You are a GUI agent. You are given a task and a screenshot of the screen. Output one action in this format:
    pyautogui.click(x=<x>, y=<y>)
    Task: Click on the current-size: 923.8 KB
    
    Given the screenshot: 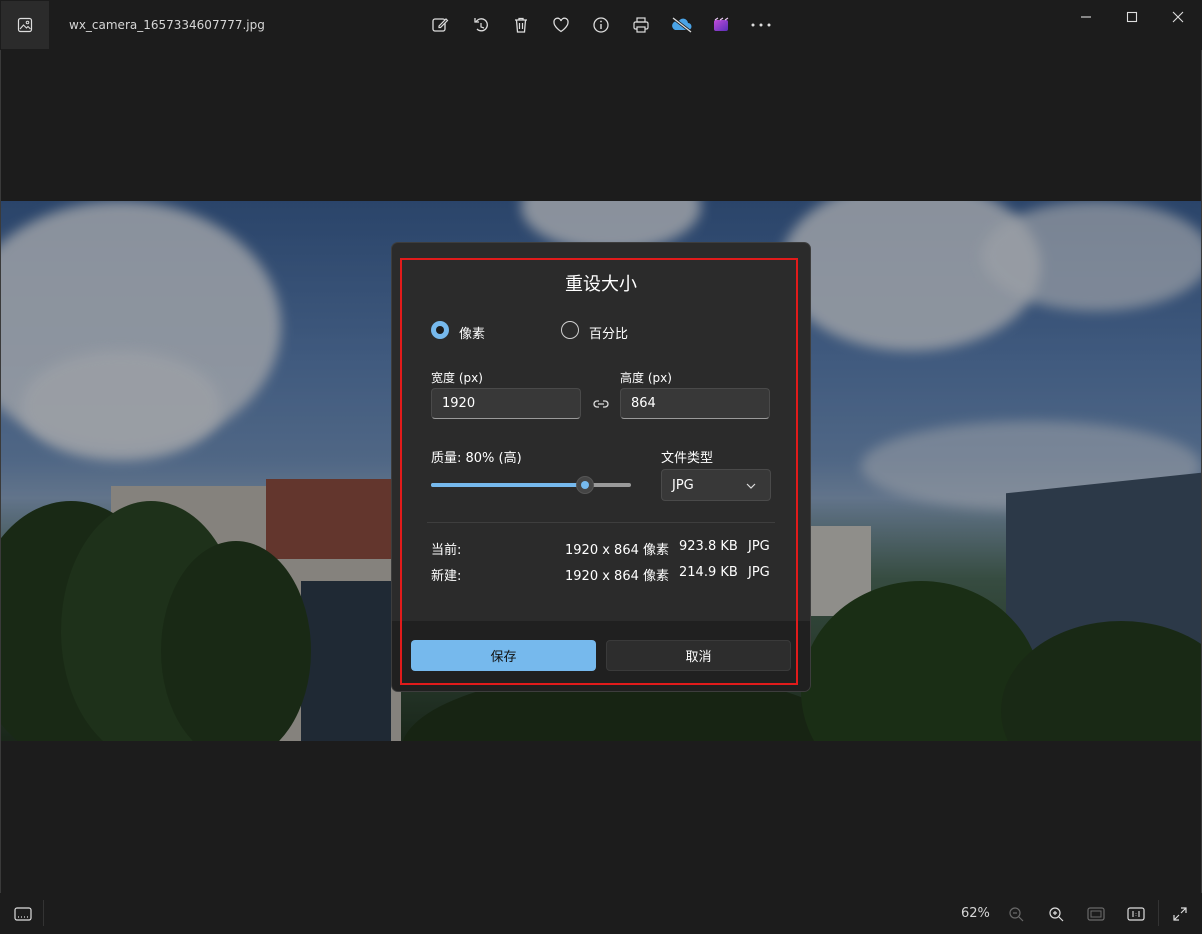 What is the action you would take?
    pyautogui.click(x=708, y=546)
    